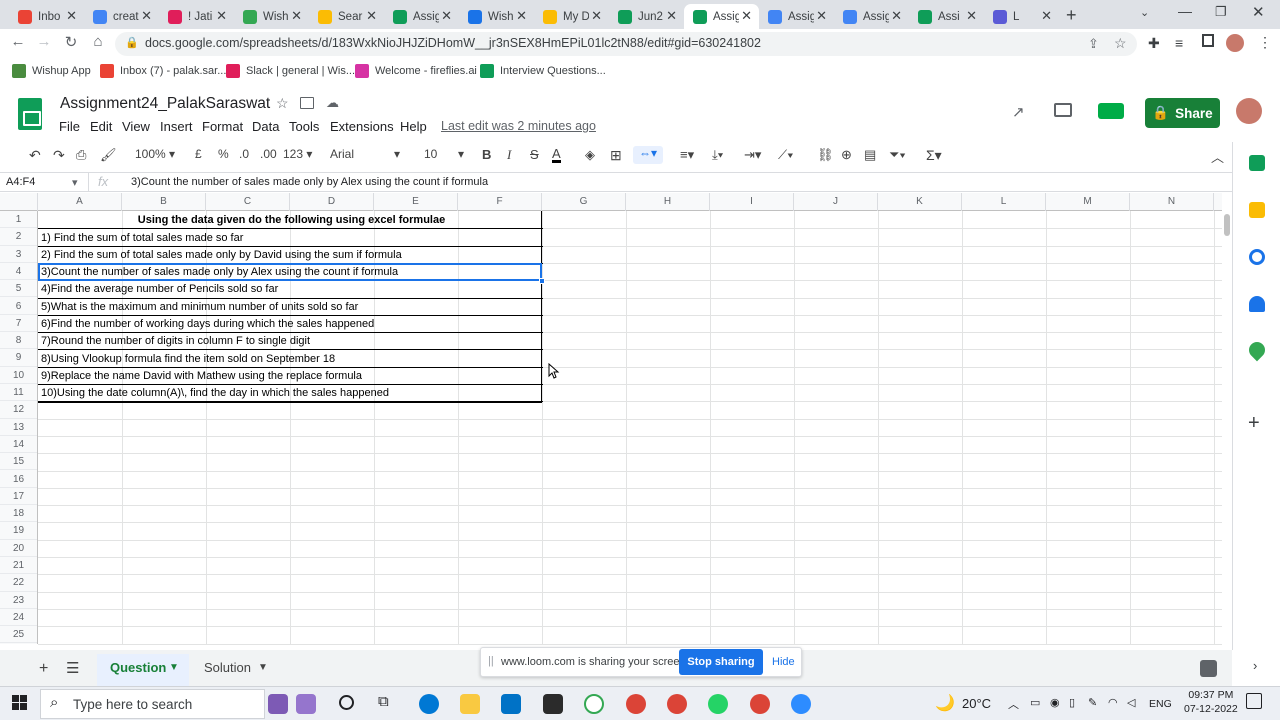  I want to click on network-icon: ▭, so click(1035, 702).